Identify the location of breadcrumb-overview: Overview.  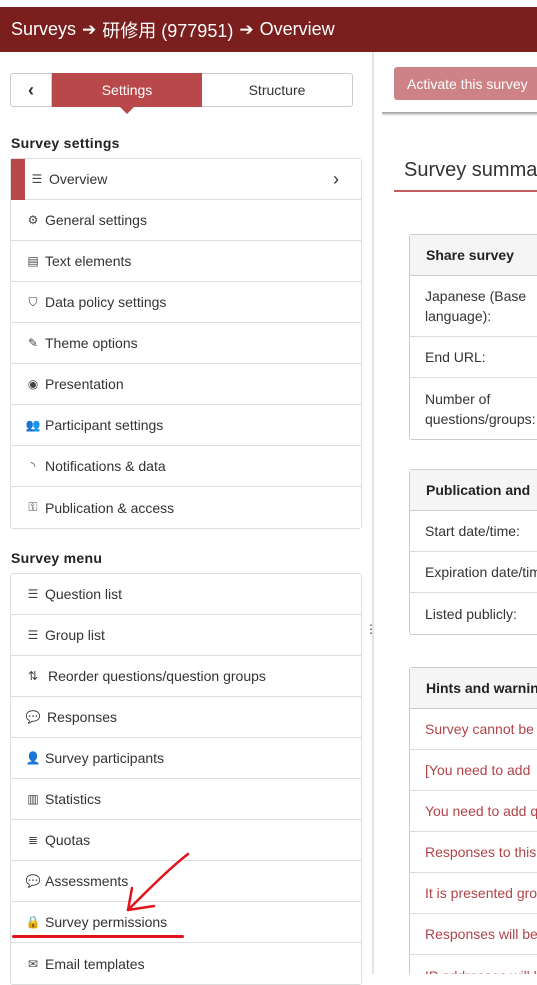
(297, 29).